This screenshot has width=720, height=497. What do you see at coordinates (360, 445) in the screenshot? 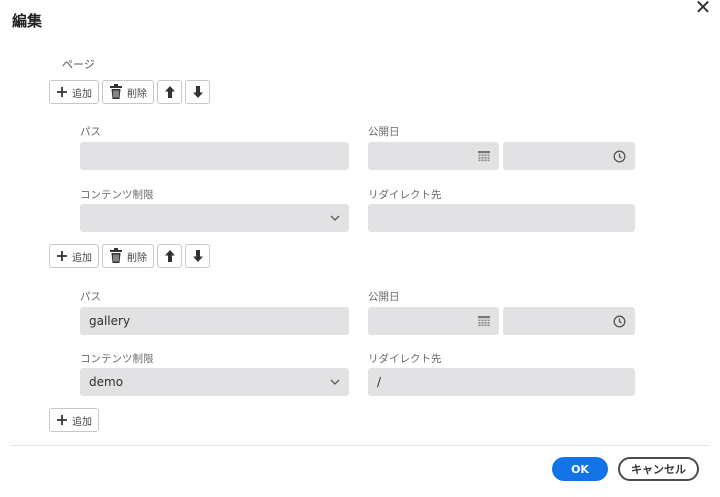
I see `footer-divider` at bounding box center [360, 445].